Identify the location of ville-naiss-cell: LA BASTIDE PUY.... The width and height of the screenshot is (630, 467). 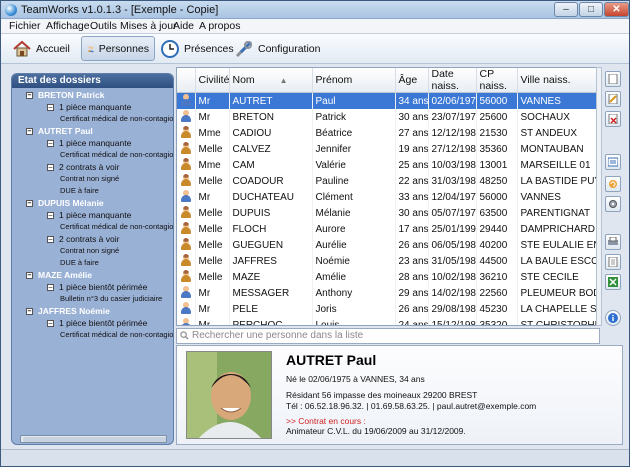
(558, 181).